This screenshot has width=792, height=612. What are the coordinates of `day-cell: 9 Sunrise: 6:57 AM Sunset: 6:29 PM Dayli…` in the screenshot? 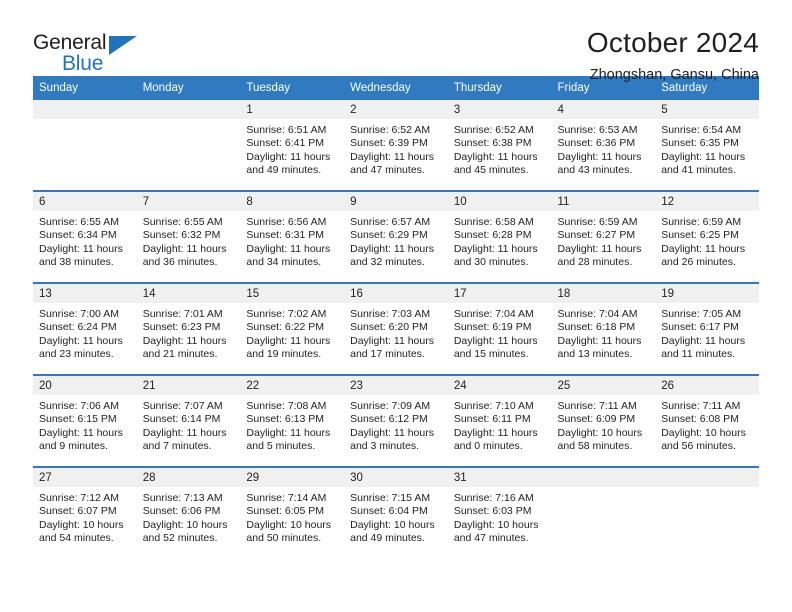 It's located at (396, 236).